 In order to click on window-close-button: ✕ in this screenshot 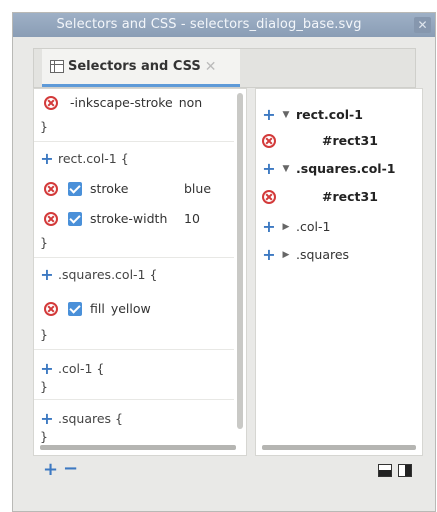, I will do `click(422, 25)`.